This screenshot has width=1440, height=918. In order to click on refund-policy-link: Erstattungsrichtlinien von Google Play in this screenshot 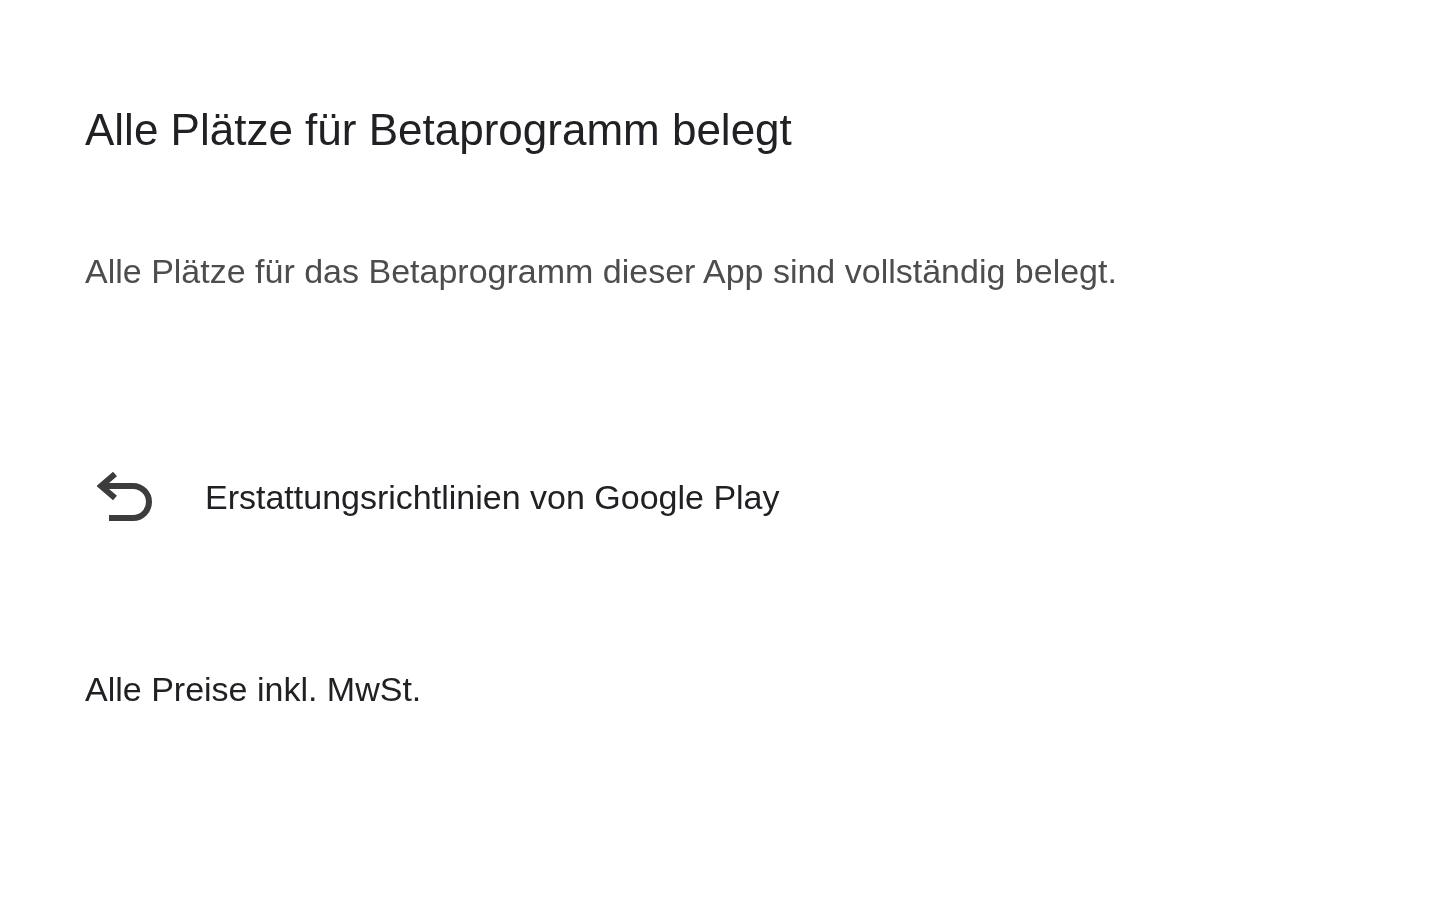, I will do `click(492, 497)`.